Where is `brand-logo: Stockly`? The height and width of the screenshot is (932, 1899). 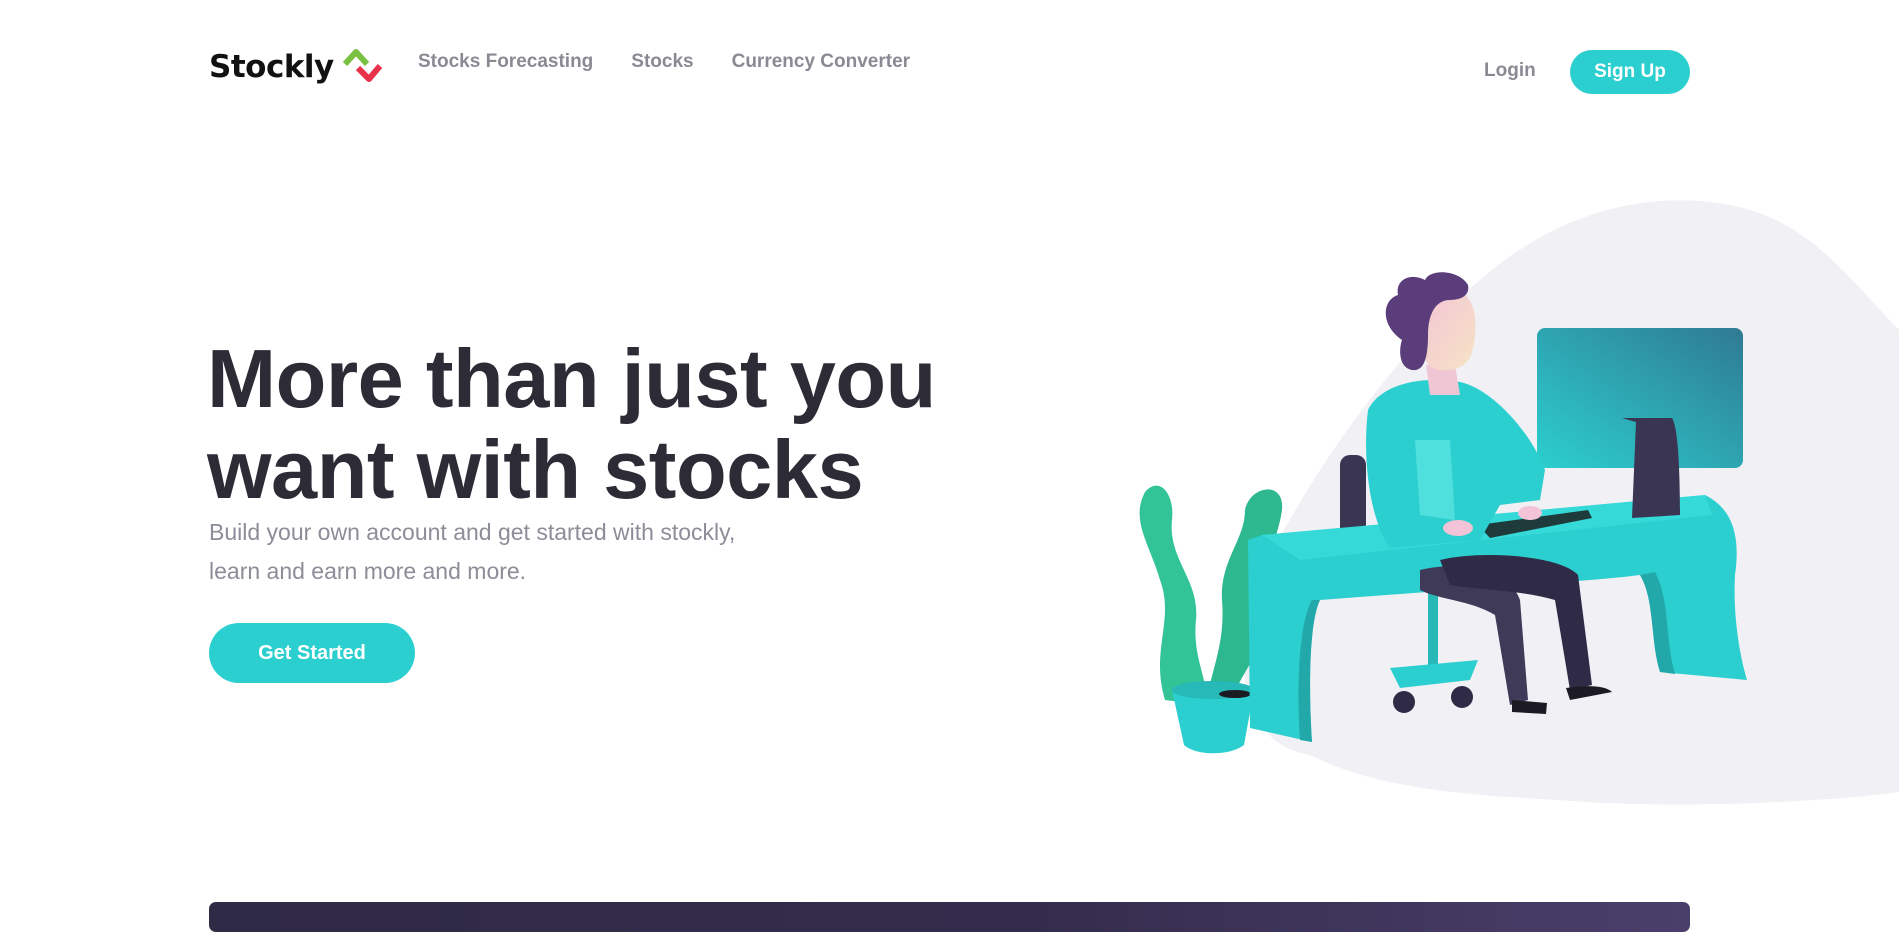
brand-logo: Stockly is located at coordinates (296, 66).